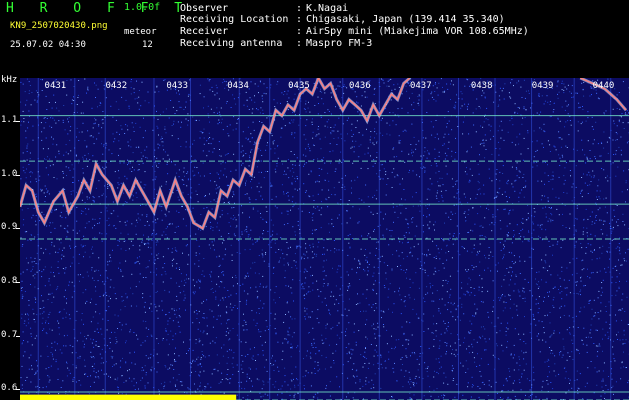  What do you see at coordinates (9, 80) in the screenshot?
I see `y-axis-unit: kHz` at bounding box center [9, 80].